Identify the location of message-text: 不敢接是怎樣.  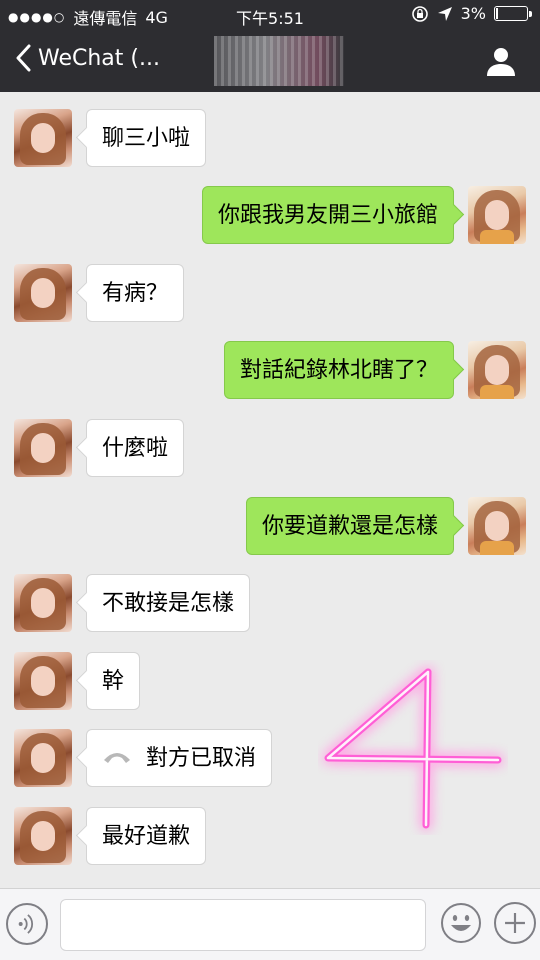
(168, 603).